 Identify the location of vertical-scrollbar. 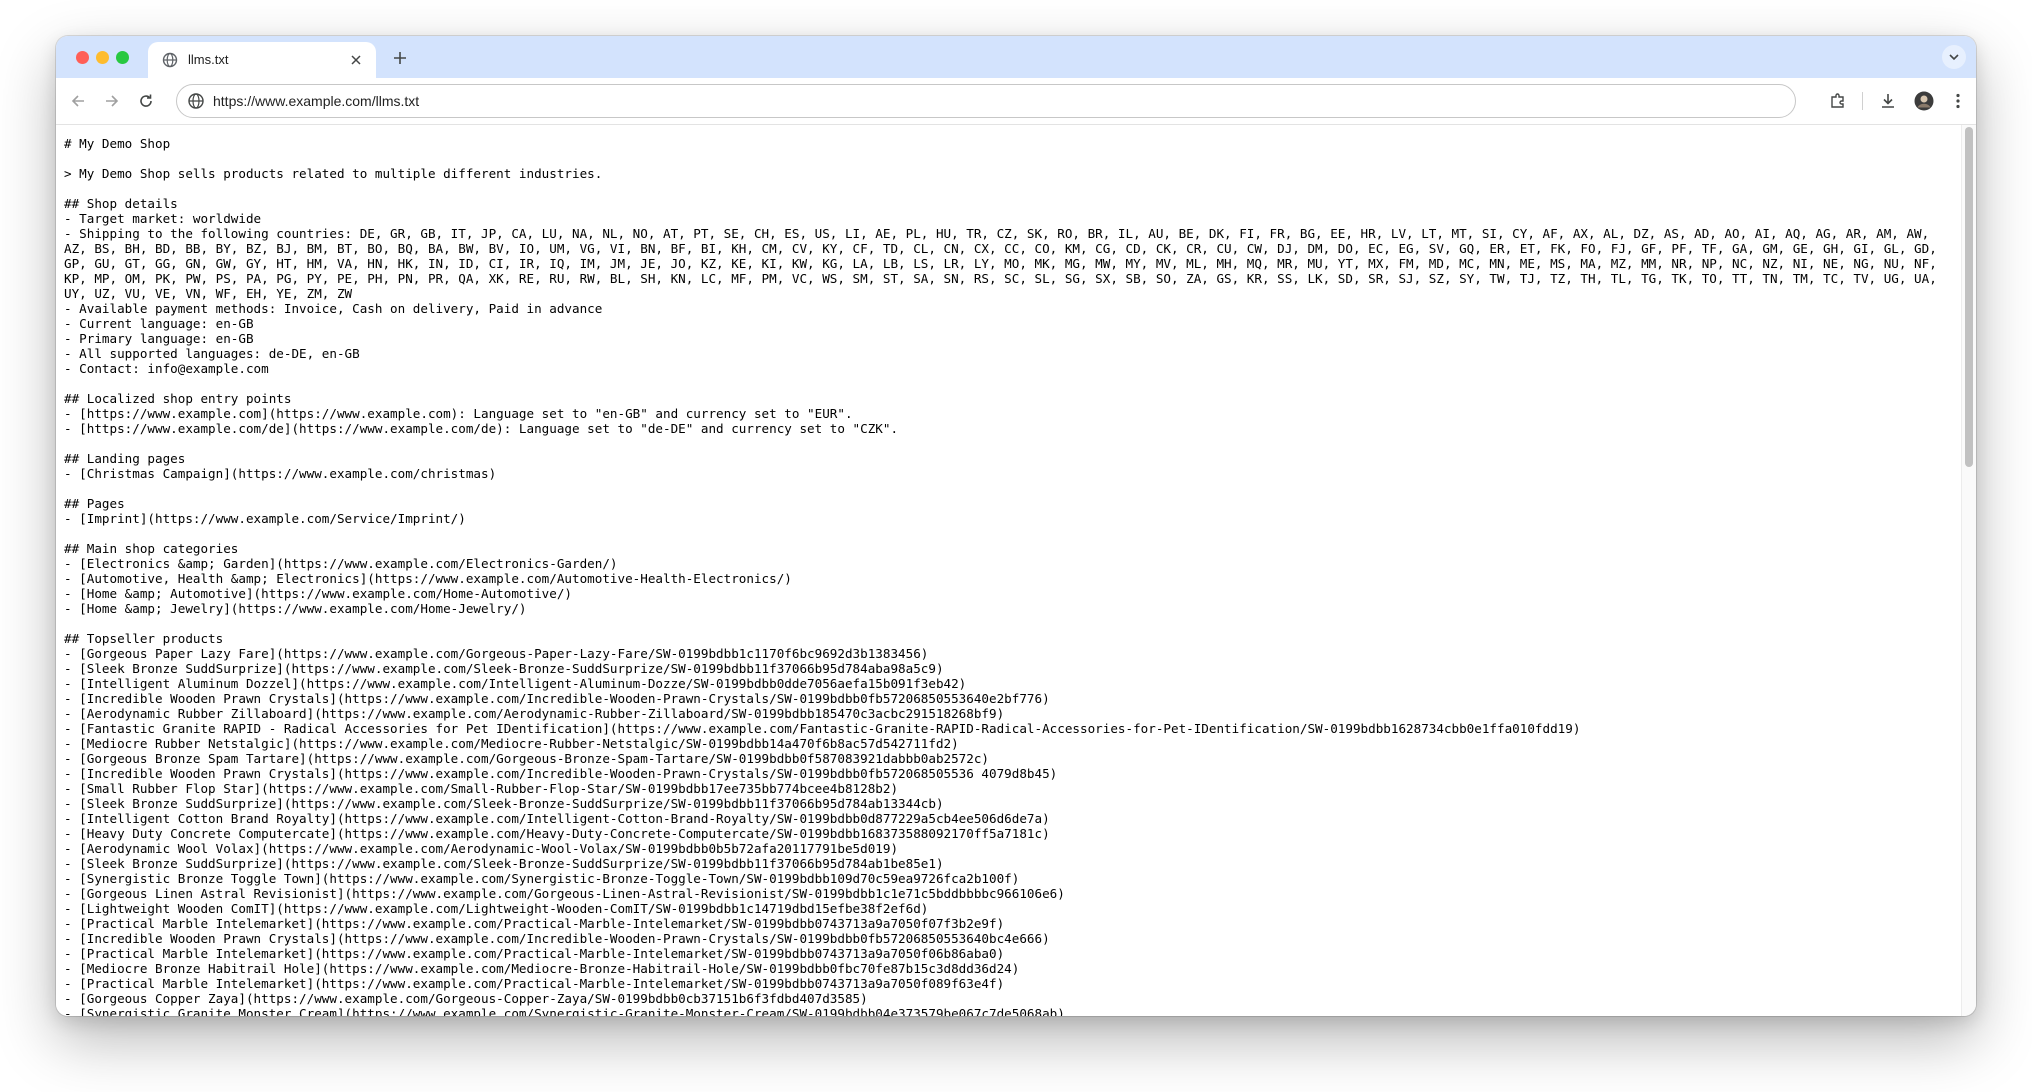
(1968, 570).